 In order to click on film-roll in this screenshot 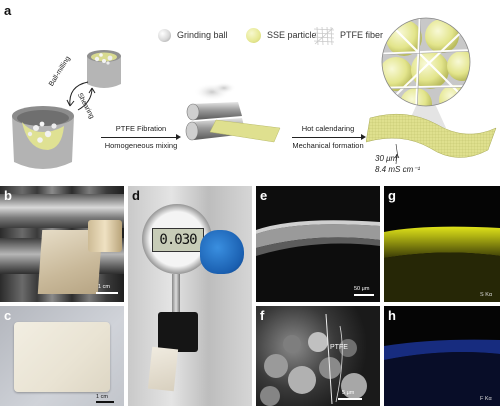, I will do `click(105, 236)`.